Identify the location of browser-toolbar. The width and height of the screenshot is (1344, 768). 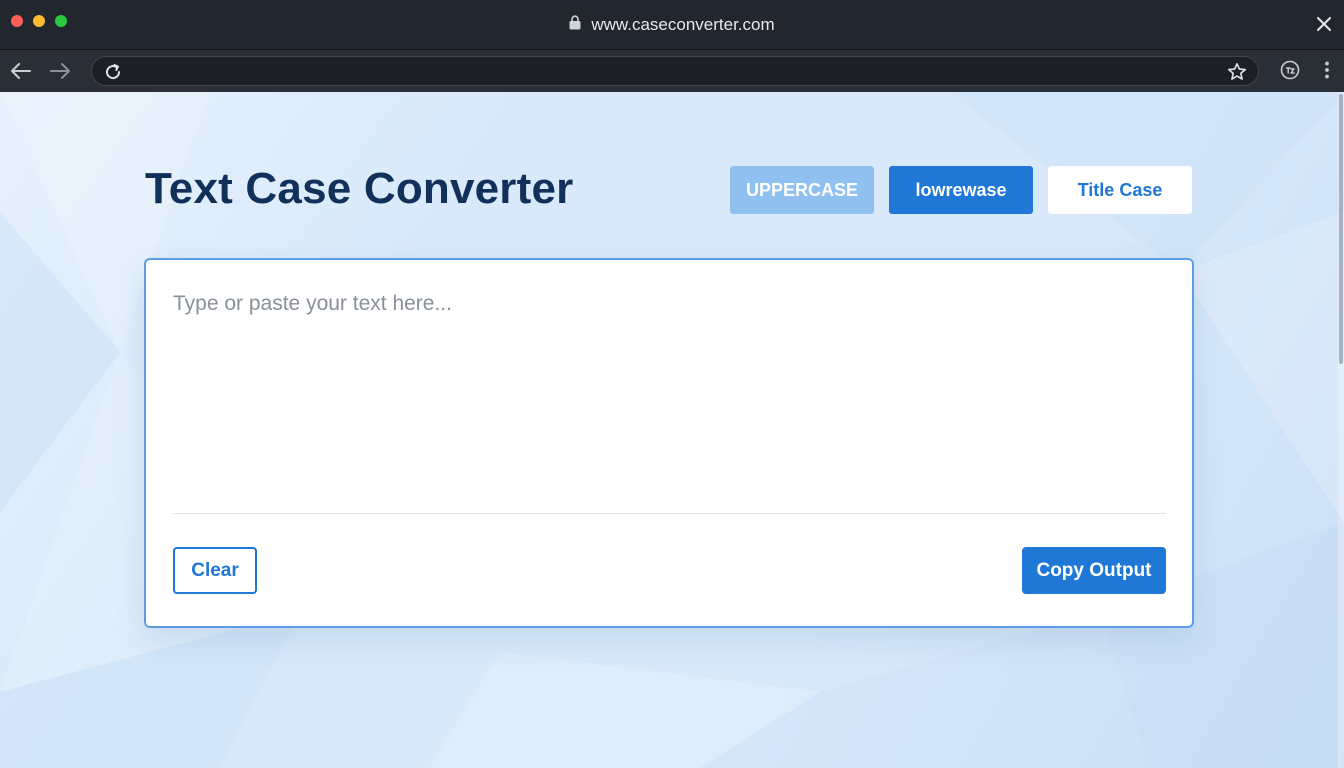
(672, 71).